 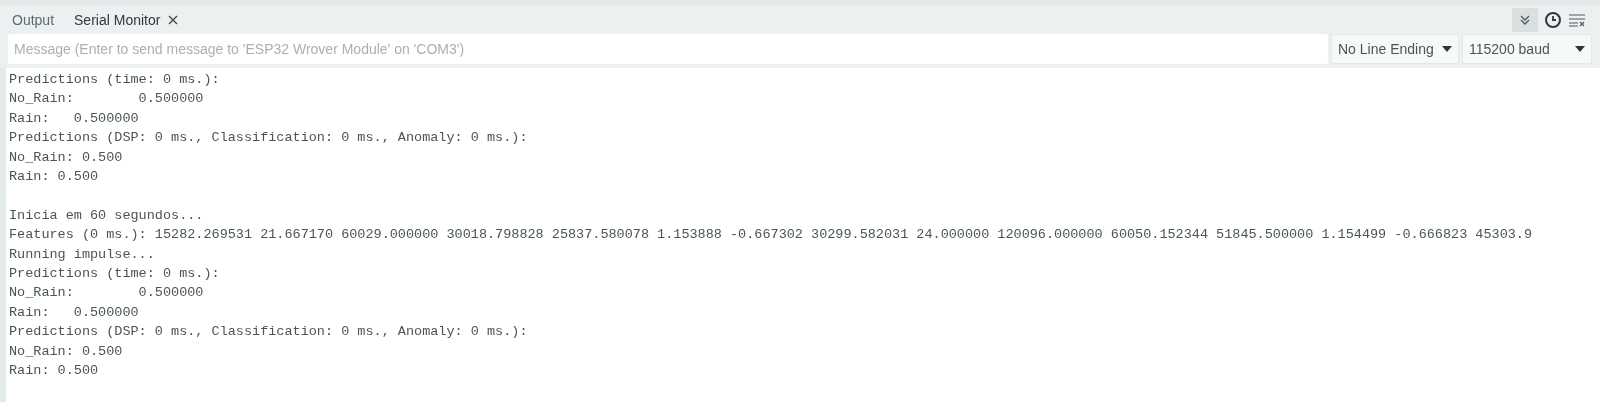 What do you see at coordinates (1395, 49) in the screenshot?
I see `line-ending-dropdown: No Line Ending` at bounding box center [1395, 49].